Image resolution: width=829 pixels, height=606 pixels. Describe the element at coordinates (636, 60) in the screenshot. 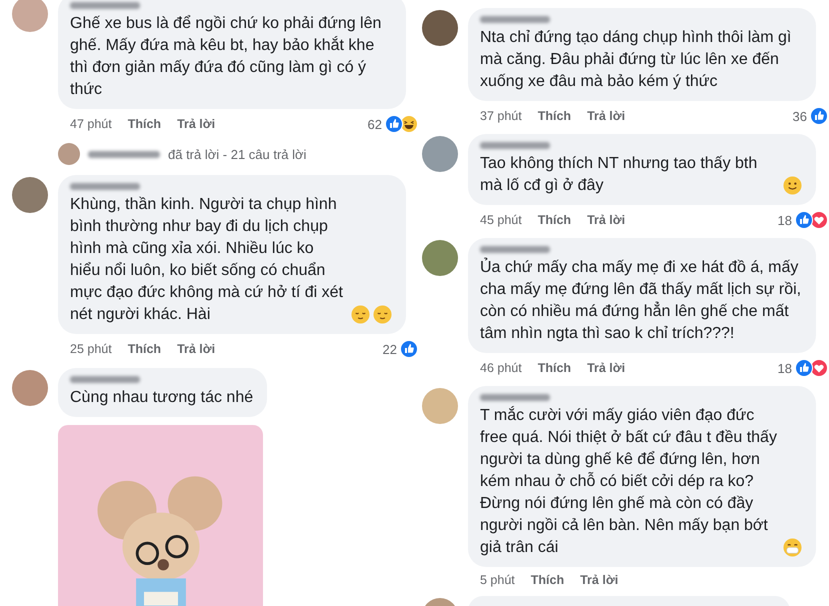

I see `comment-text: Nta chỉ đứng tạo dáng chụp hình thôi làm gì mà căng. Đâu phải đứng từ lúc lên xe đến xuống xe đâu mà bảo kém ý thức` at that location.